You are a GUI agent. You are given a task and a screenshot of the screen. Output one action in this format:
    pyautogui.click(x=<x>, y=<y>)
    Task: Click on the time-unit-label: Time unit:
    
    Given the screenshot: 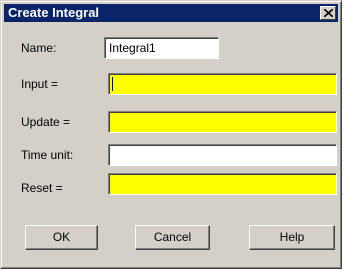 What is the action you would take?
    pyautogui.click(x=47, y=155)
    